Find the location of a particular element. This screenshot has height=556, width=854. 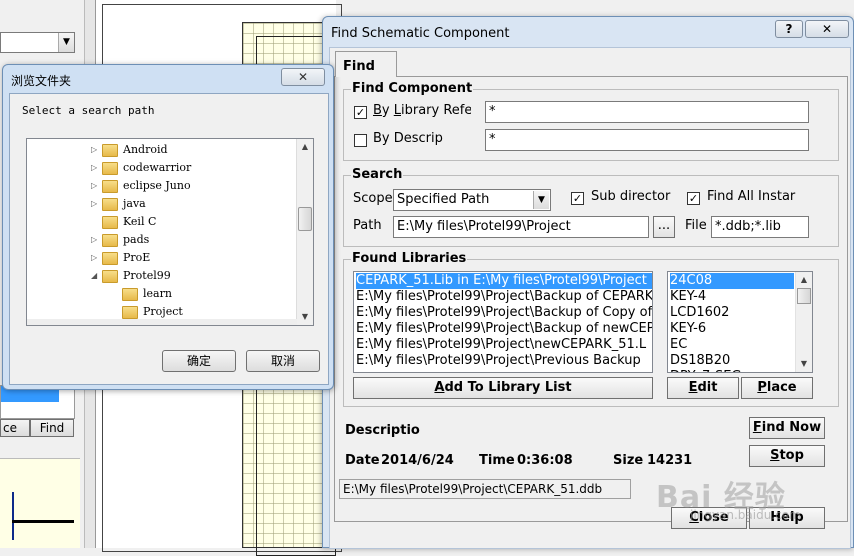

edit-button: Edit is located at coordinates (703, 388).